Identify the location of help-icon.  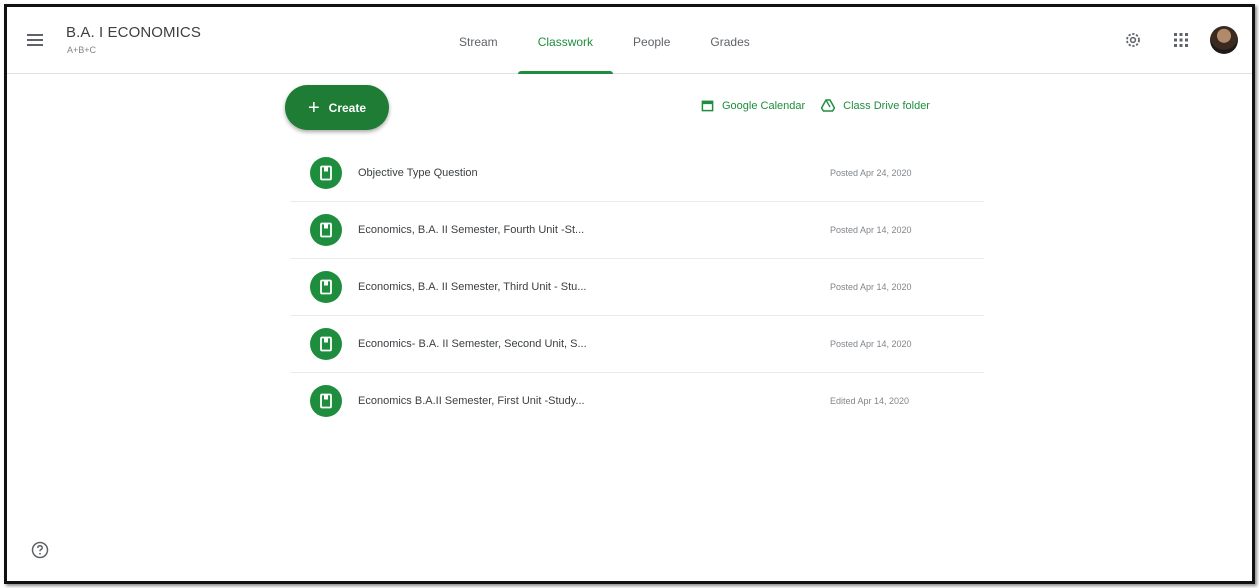
(41, 551).